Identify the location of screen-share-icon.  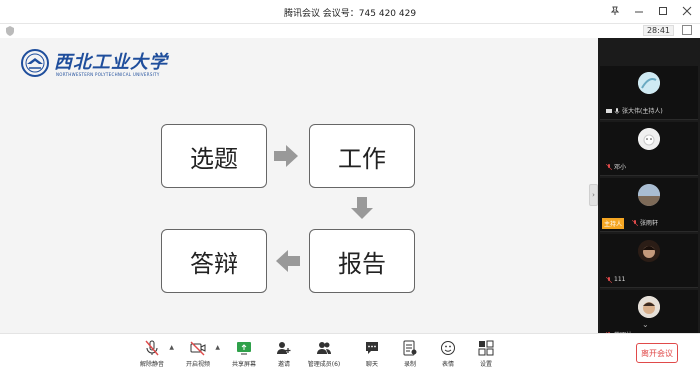
(609, 110).